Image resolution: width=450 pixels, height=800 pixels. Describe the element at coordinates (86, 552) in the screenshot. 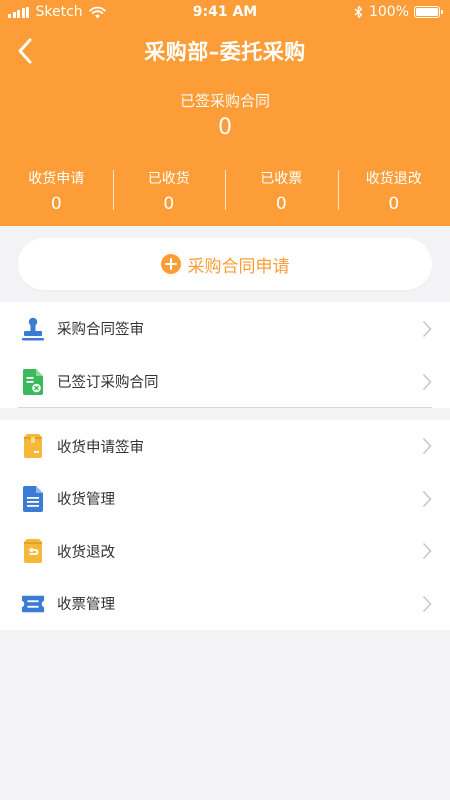

I see `menu-item-label: 收货退改` at that location.